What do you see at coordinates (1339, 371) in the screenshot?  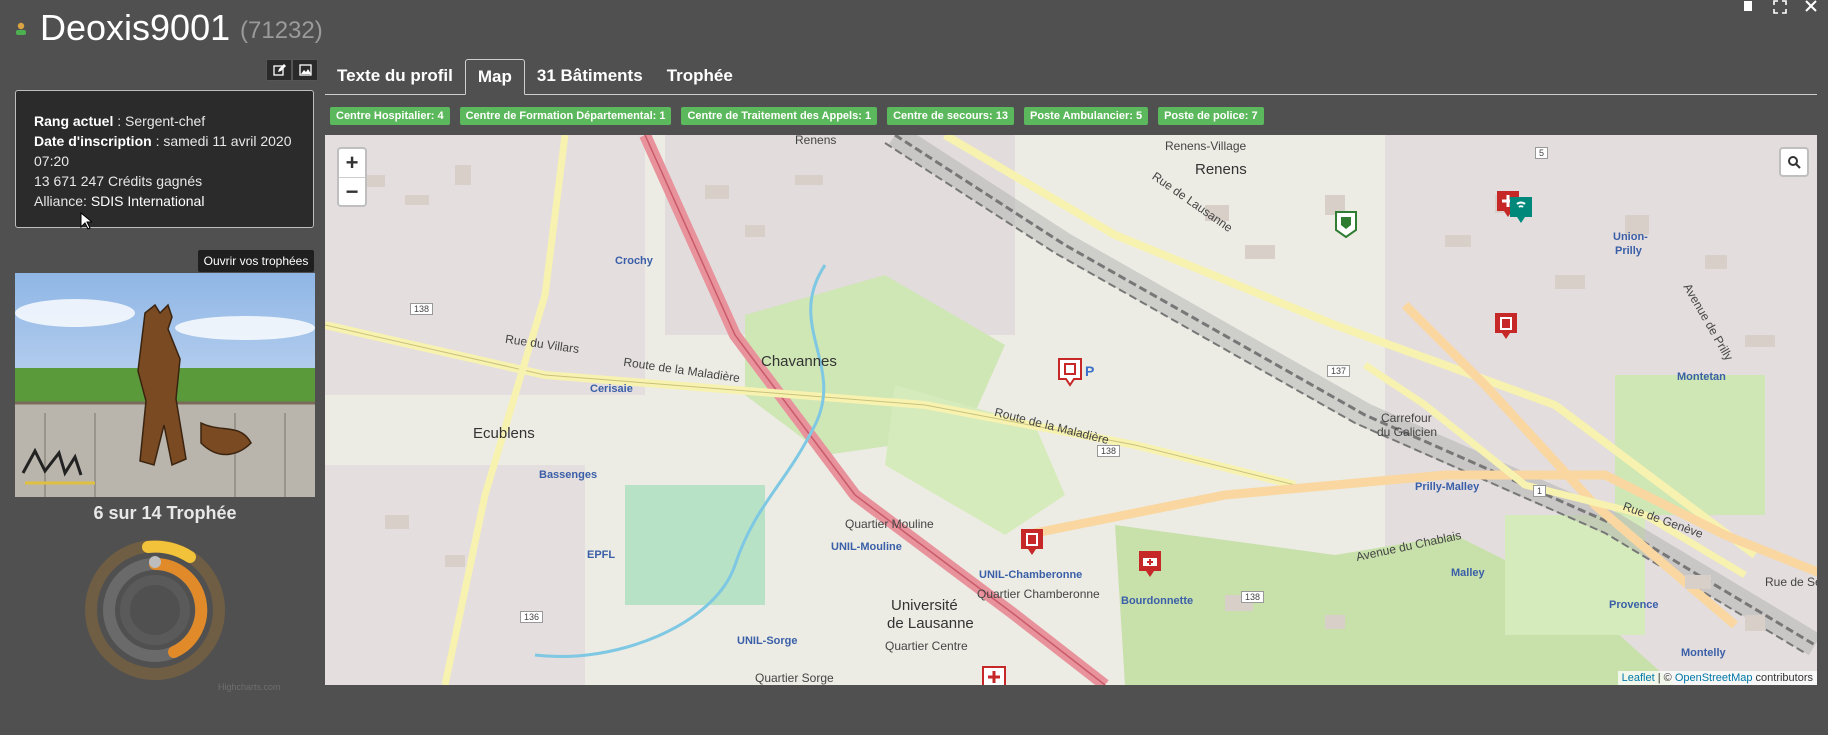 I see `route-shield-137: 137` at bounding box center [1339, 371].